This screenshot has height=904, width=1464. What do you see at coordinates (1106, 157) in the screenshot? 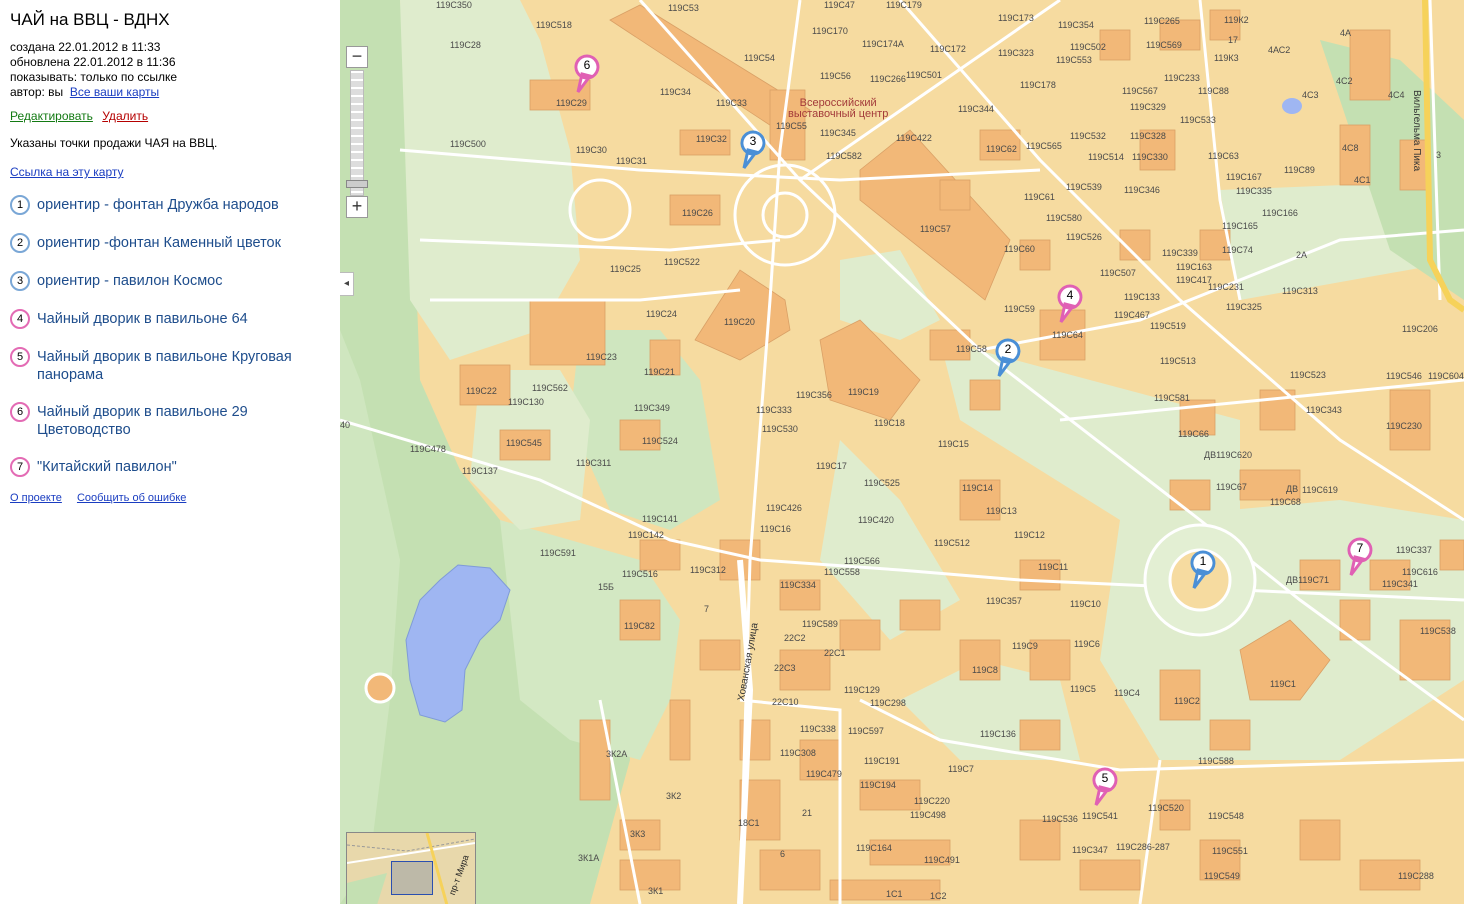
I see `map-label: 119С514` at bounding box center [1106, 157].